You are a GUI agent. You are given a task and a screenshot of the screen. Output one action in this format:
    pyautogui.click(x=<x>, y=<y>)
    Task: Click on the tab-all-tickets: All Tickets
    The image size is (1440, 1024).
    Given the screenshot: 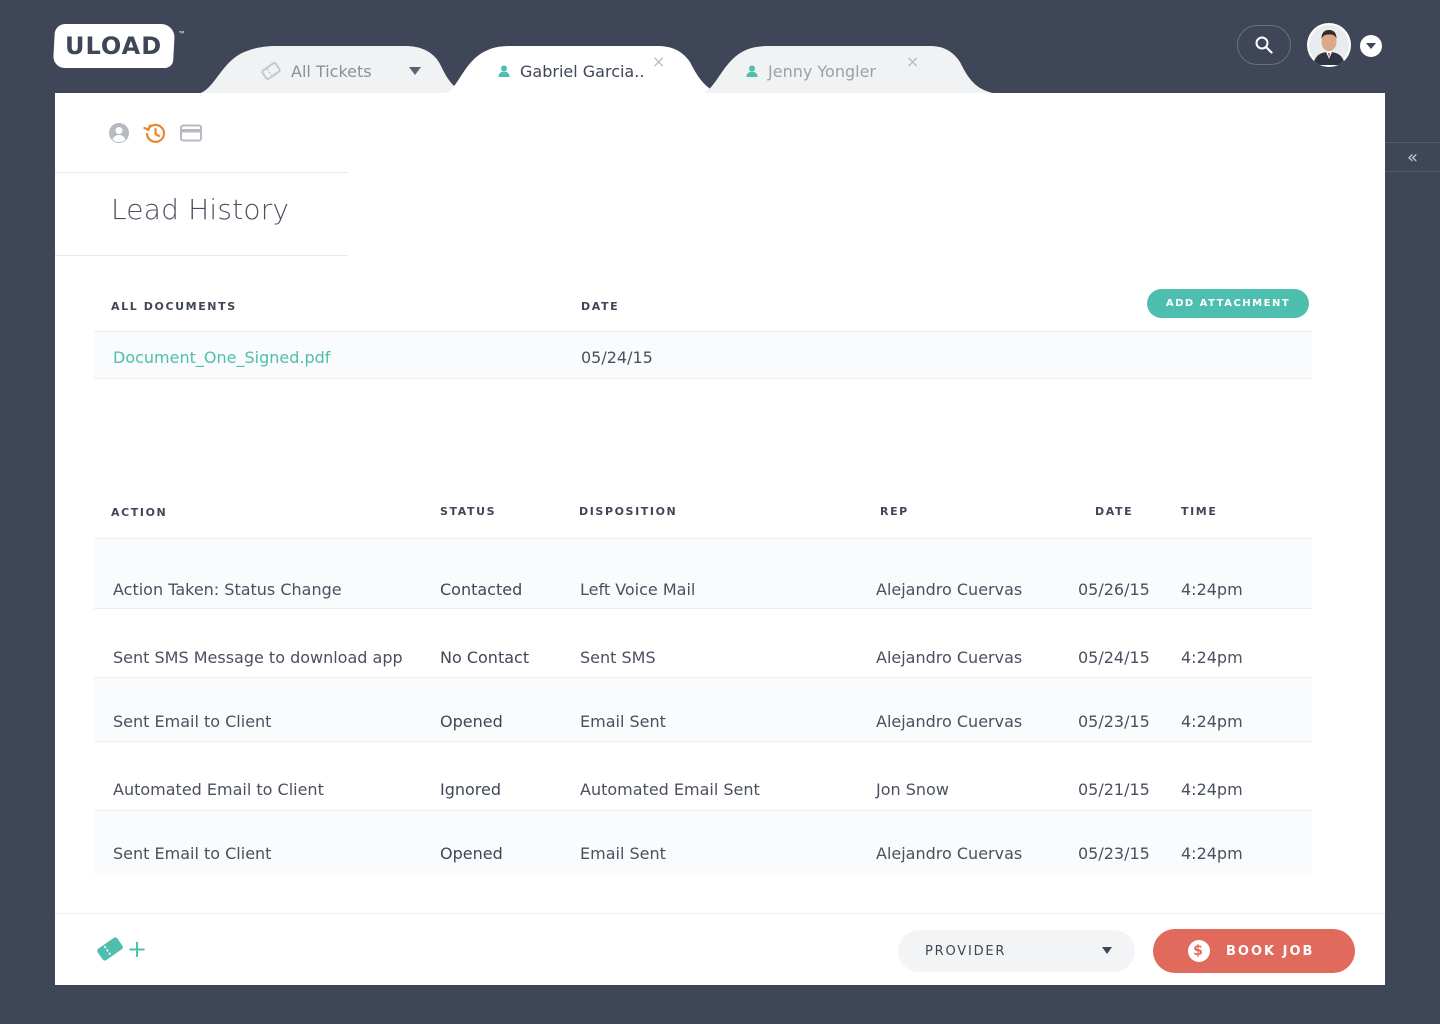 What is the action you would take?
    pyautogui.click(x=332, y=71)
    